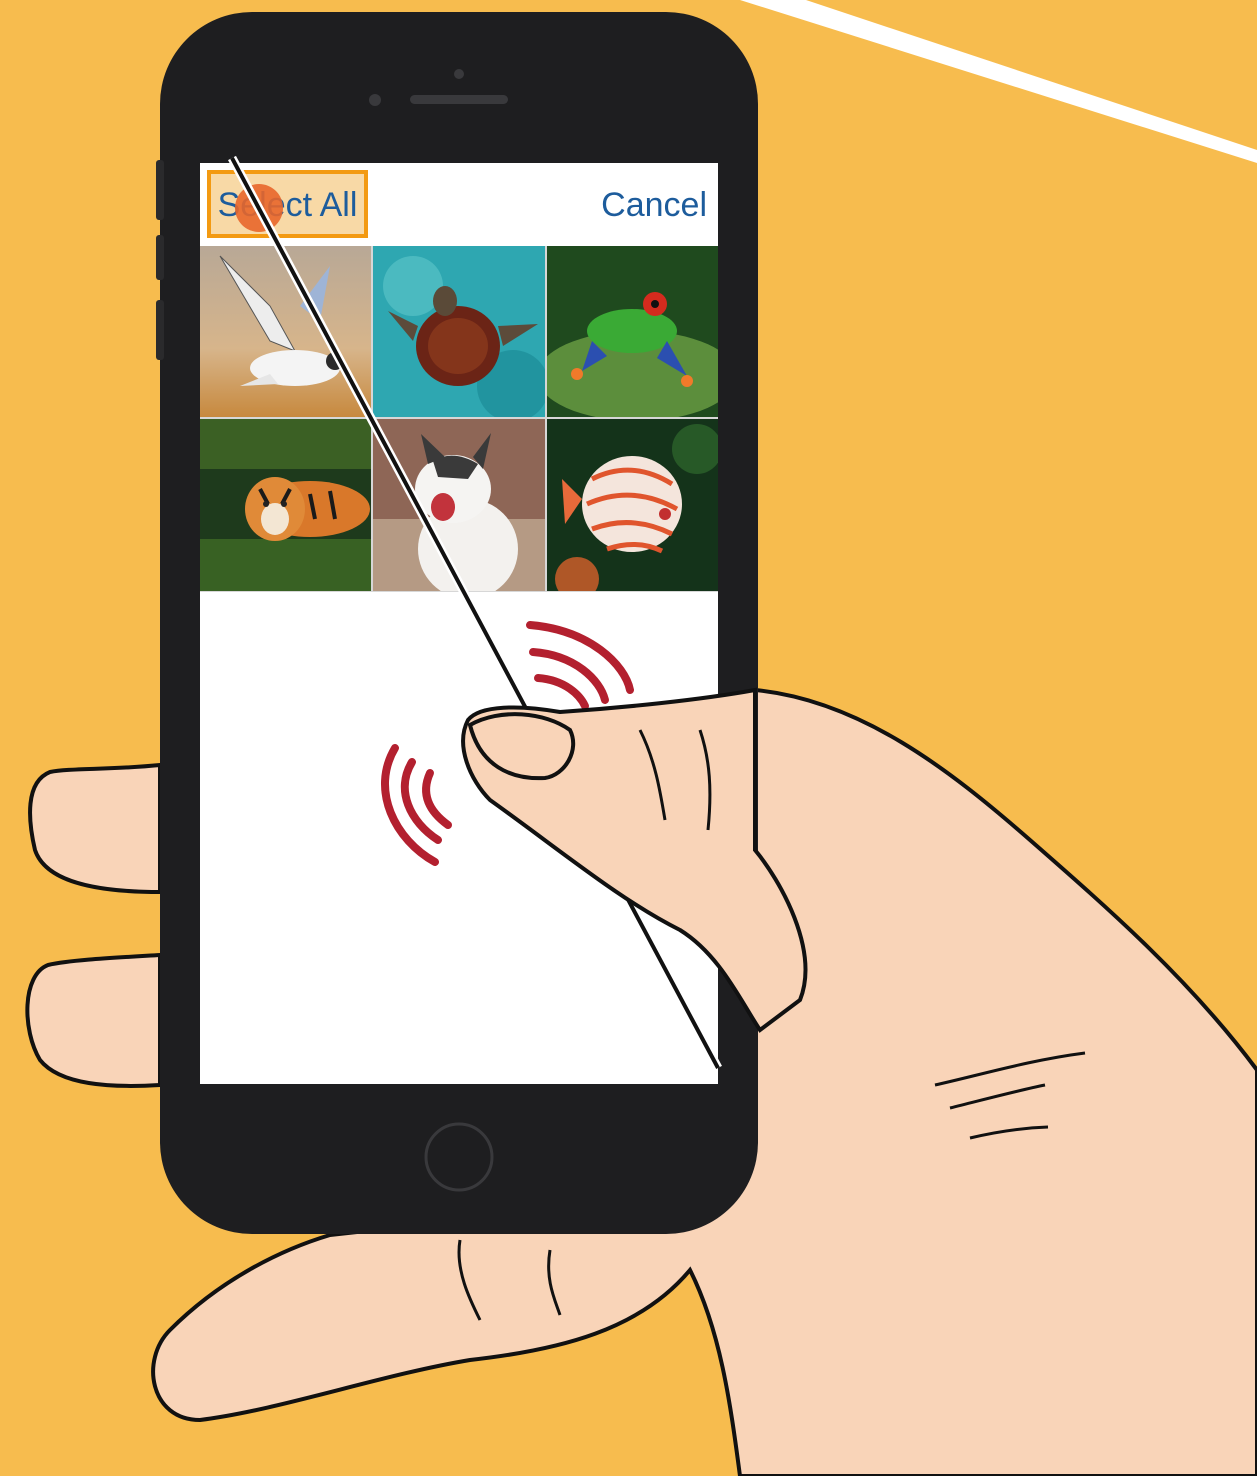 The width and height of the screenshot is (1257, 1476). I want to click on photo-grid, so click(459, 419).